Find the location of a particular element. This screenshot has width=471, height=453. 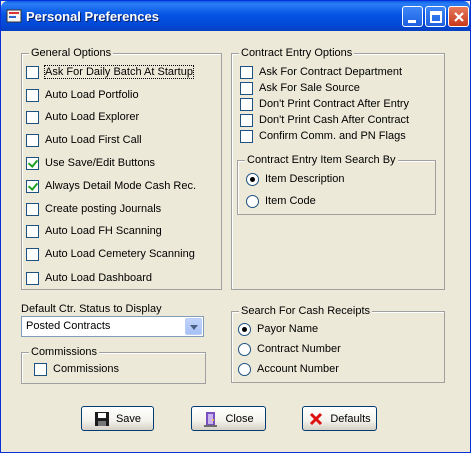

minimize-button is located at coordinates (412, 16).